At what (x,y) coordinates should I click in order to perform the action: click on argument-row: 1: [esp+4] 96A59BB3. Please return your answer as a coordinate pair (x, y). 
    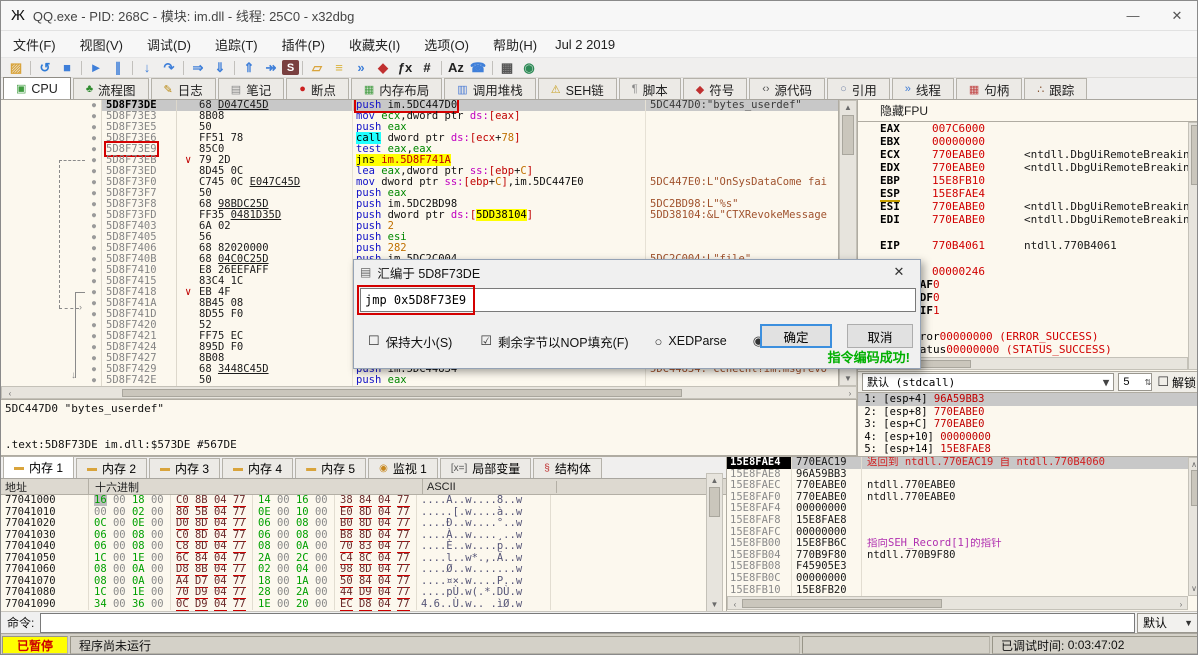
    Looking at the image, I should click on (1027, 399).